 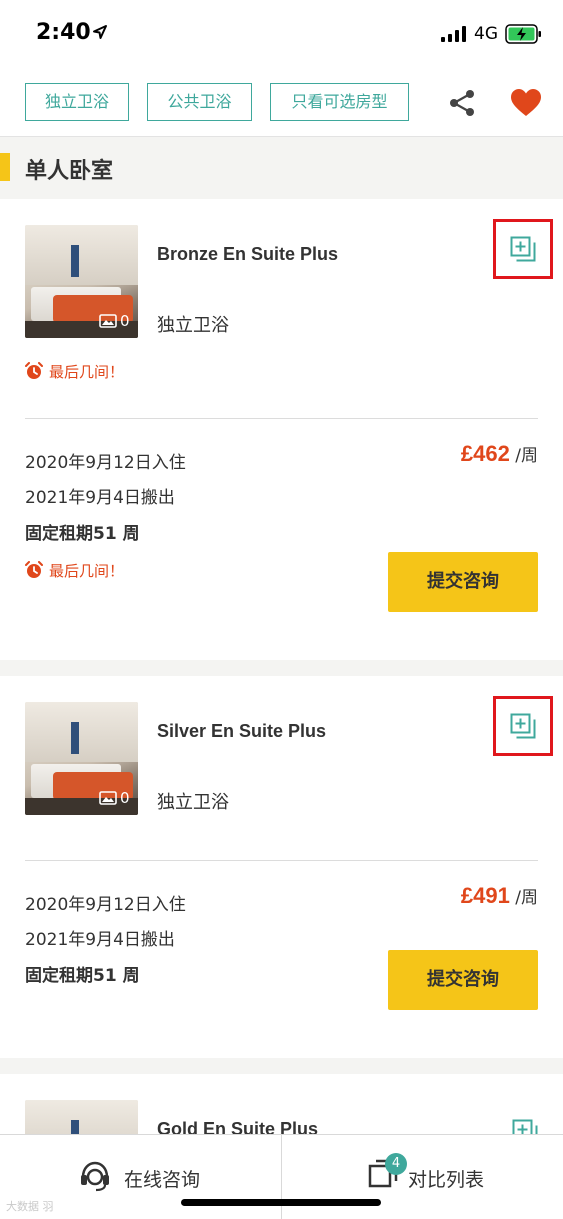 I want to click on price-amount: £462, so click(x=485, y=453).